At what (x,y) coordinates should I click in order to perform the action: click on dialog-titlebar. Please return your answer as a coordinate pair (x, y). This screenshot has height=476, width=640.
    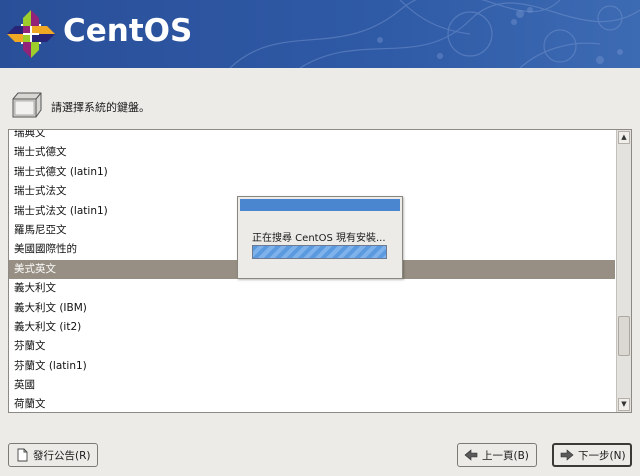
    Looking at the image, I should click on (320, 205).